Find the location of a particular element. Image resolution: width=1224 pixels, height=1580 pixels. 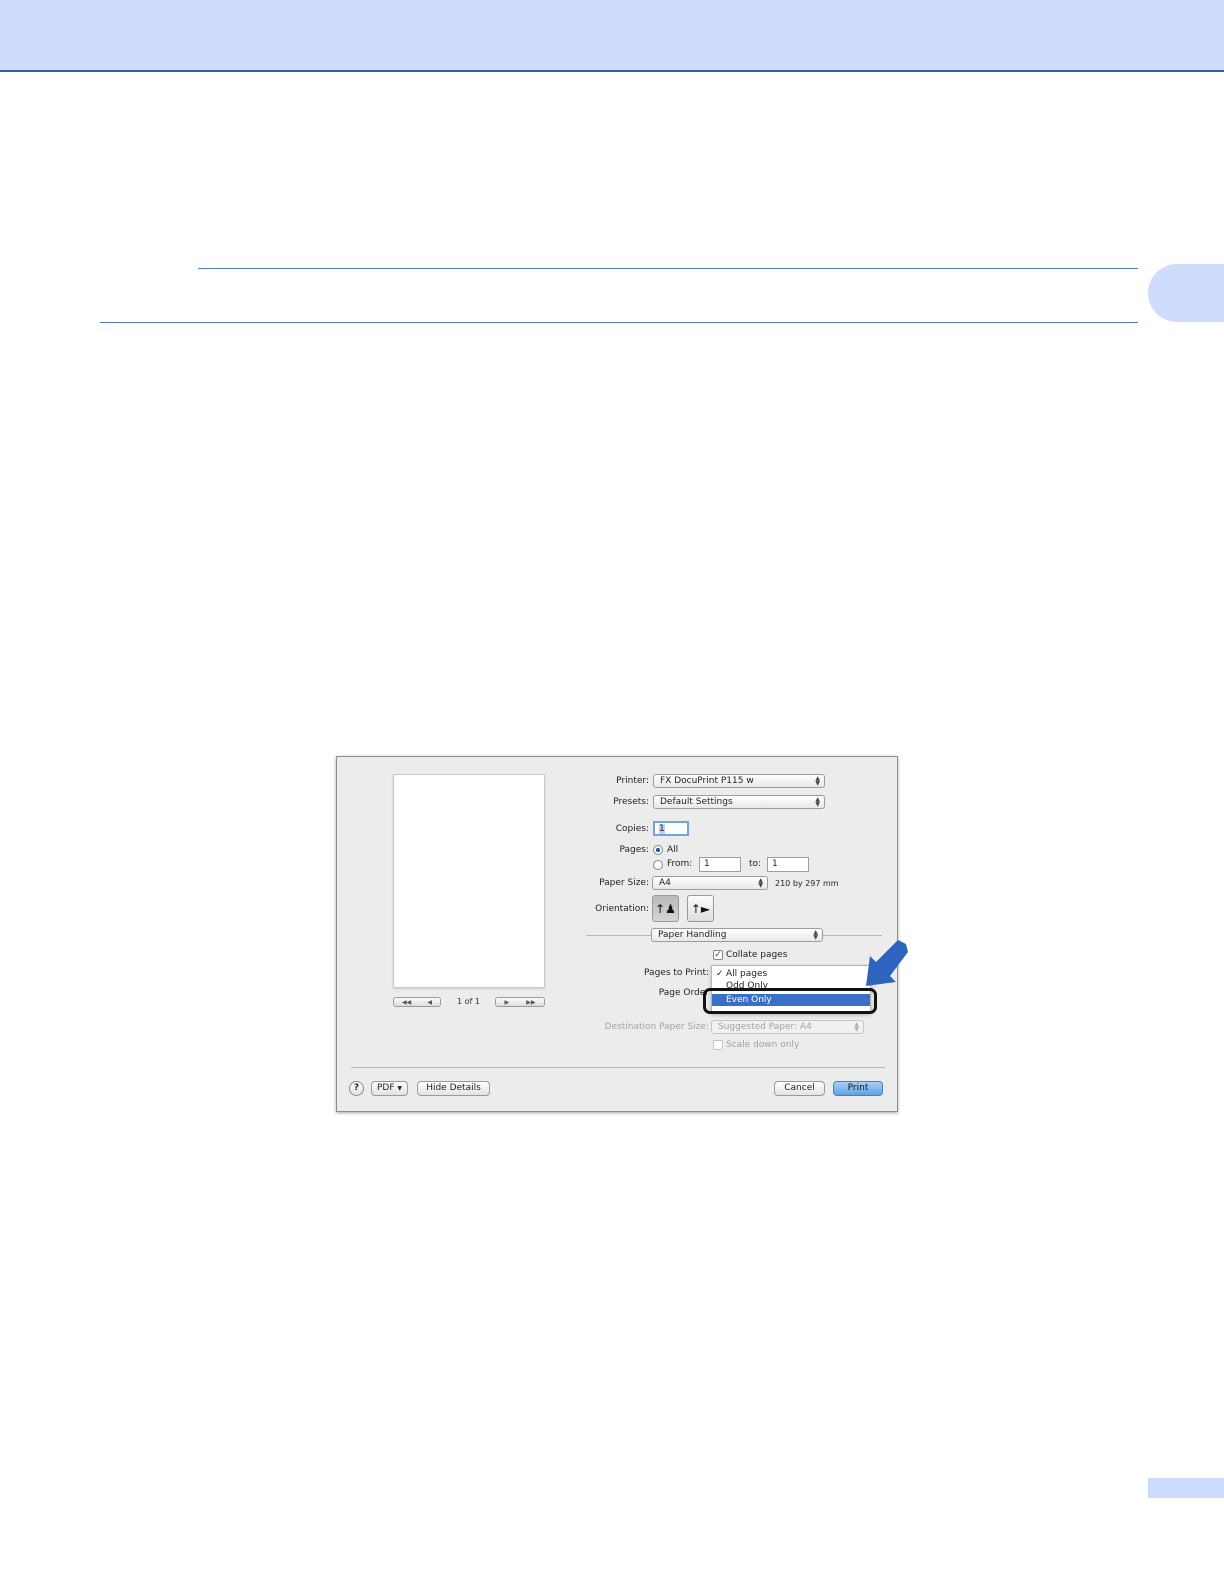

print-label: Print is located at coordinates (858, 1088).